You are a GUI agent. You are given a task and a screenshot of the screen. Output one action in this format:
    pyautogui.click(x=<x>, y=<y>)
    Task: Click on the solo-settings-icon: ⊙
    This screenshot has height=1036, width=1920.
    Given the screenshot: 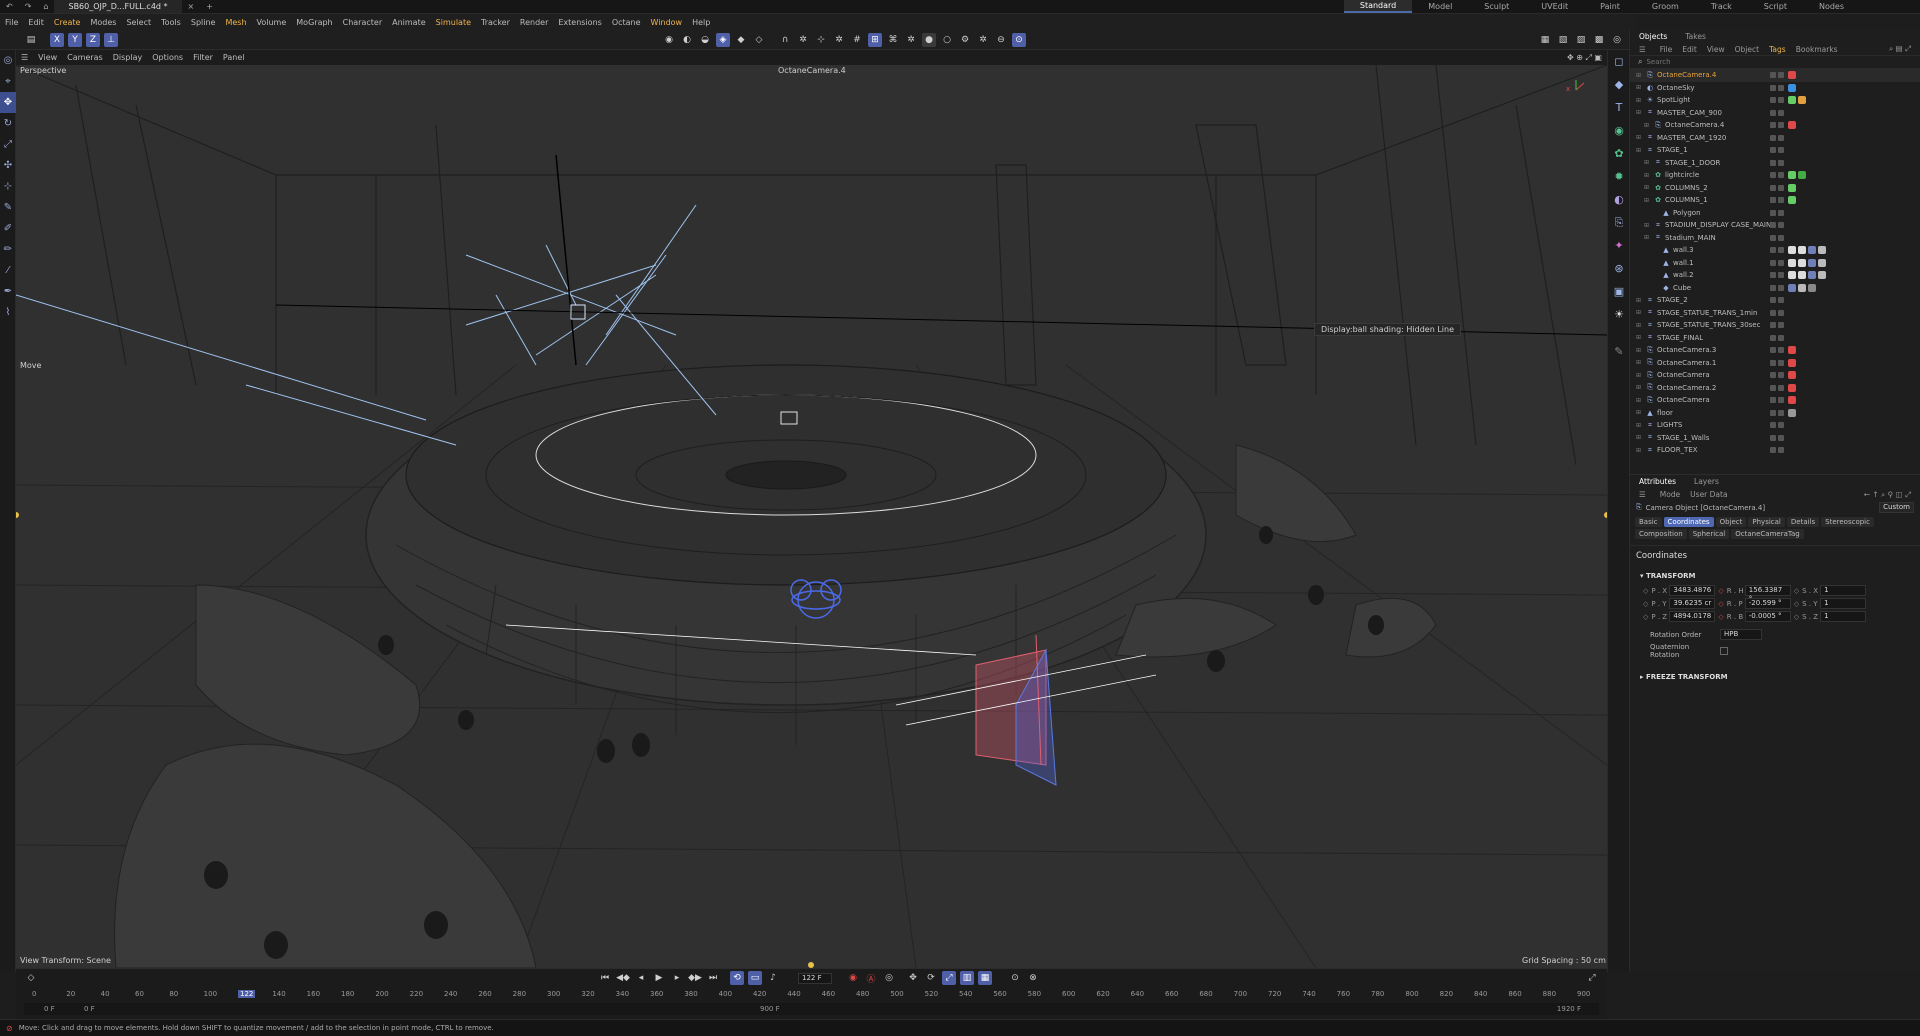 What is the action you would take?
    pyautogui.click(x=1019, y=39)
    